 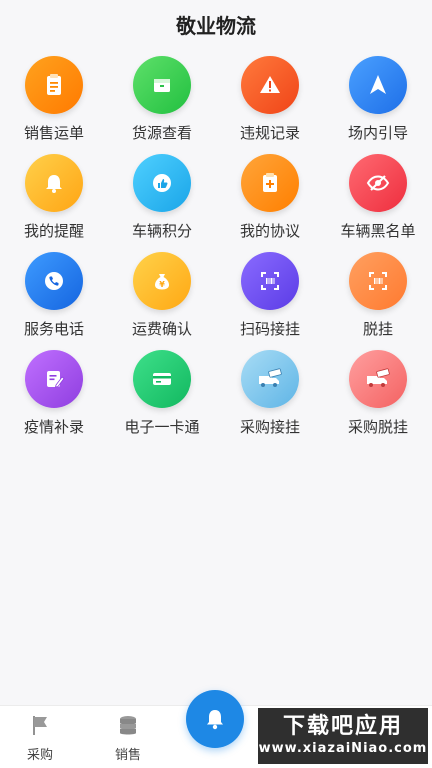 What do you see at coordinates (161, 231) in the screenshot?
I see `menu-item-label: 车辆积分` at bounding box center [161, 231].